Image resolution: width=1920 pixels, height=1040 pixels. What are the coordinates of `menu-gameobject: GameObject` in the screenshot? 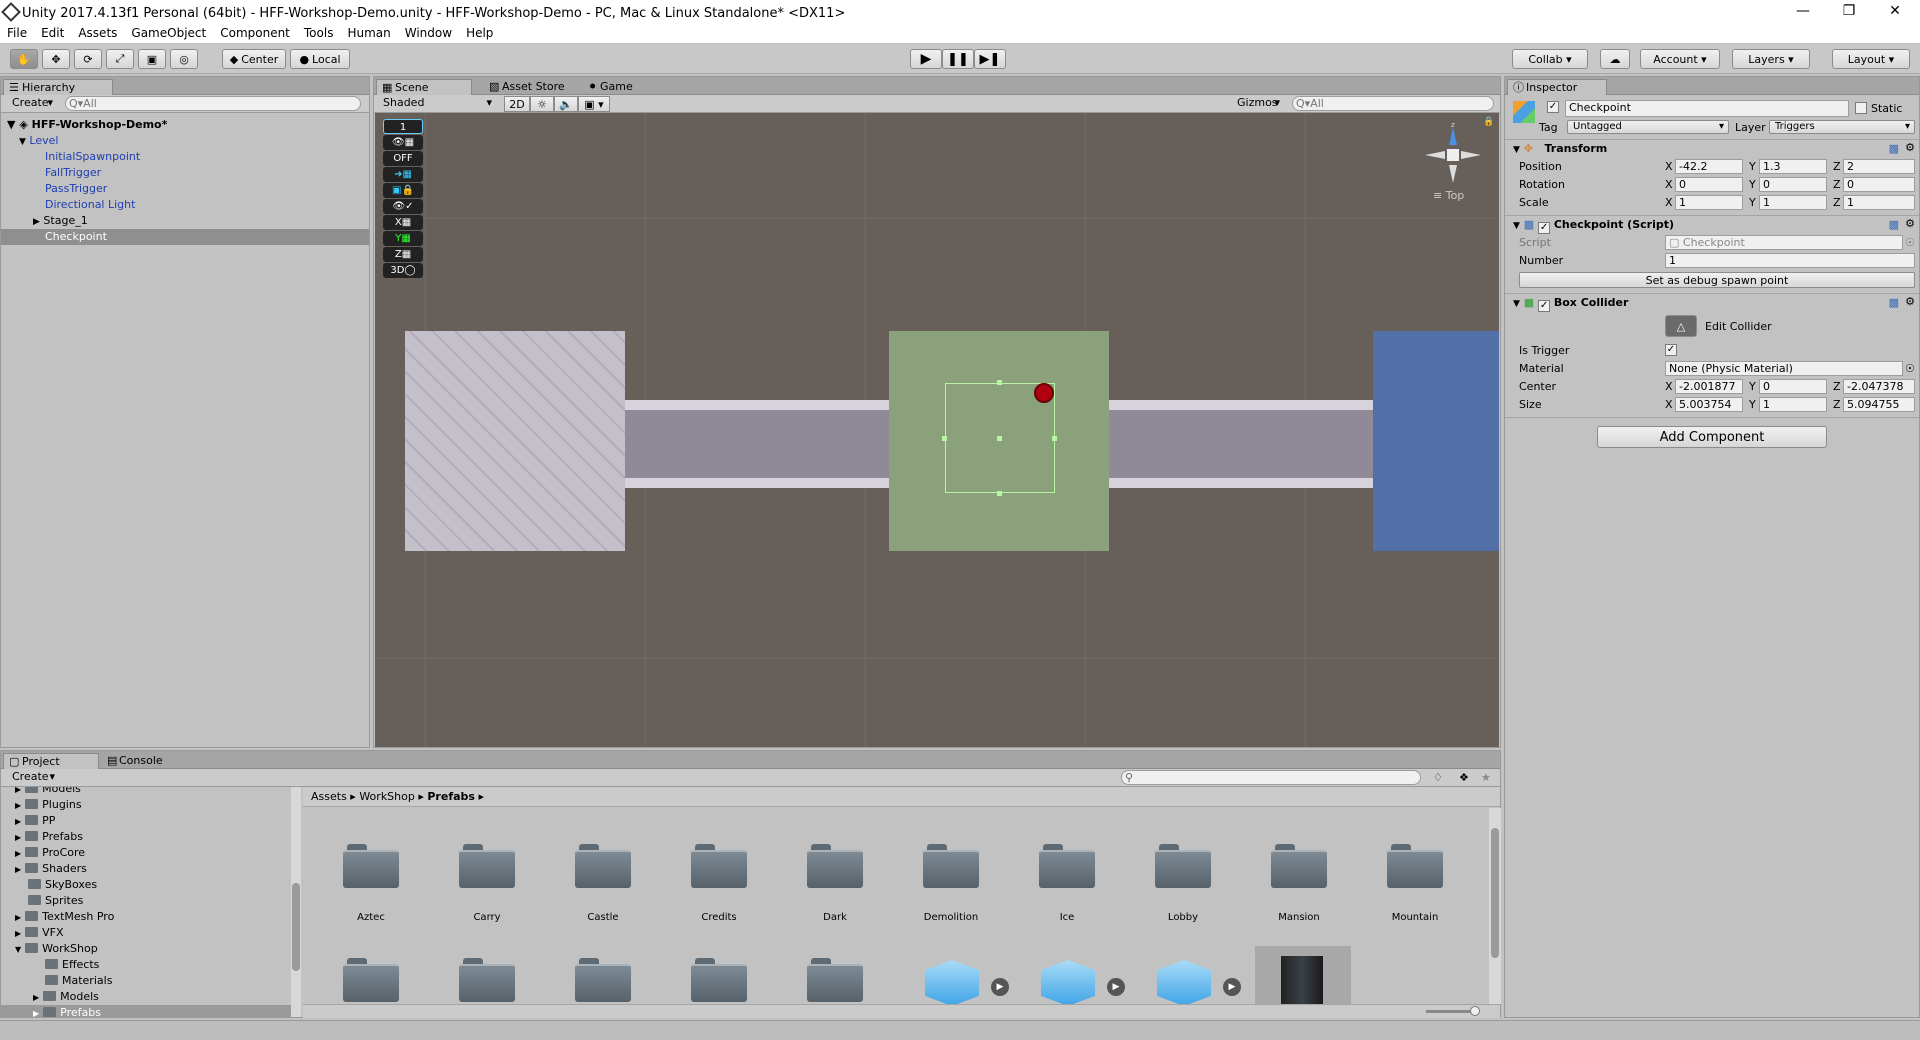 It's located at (168, 33).